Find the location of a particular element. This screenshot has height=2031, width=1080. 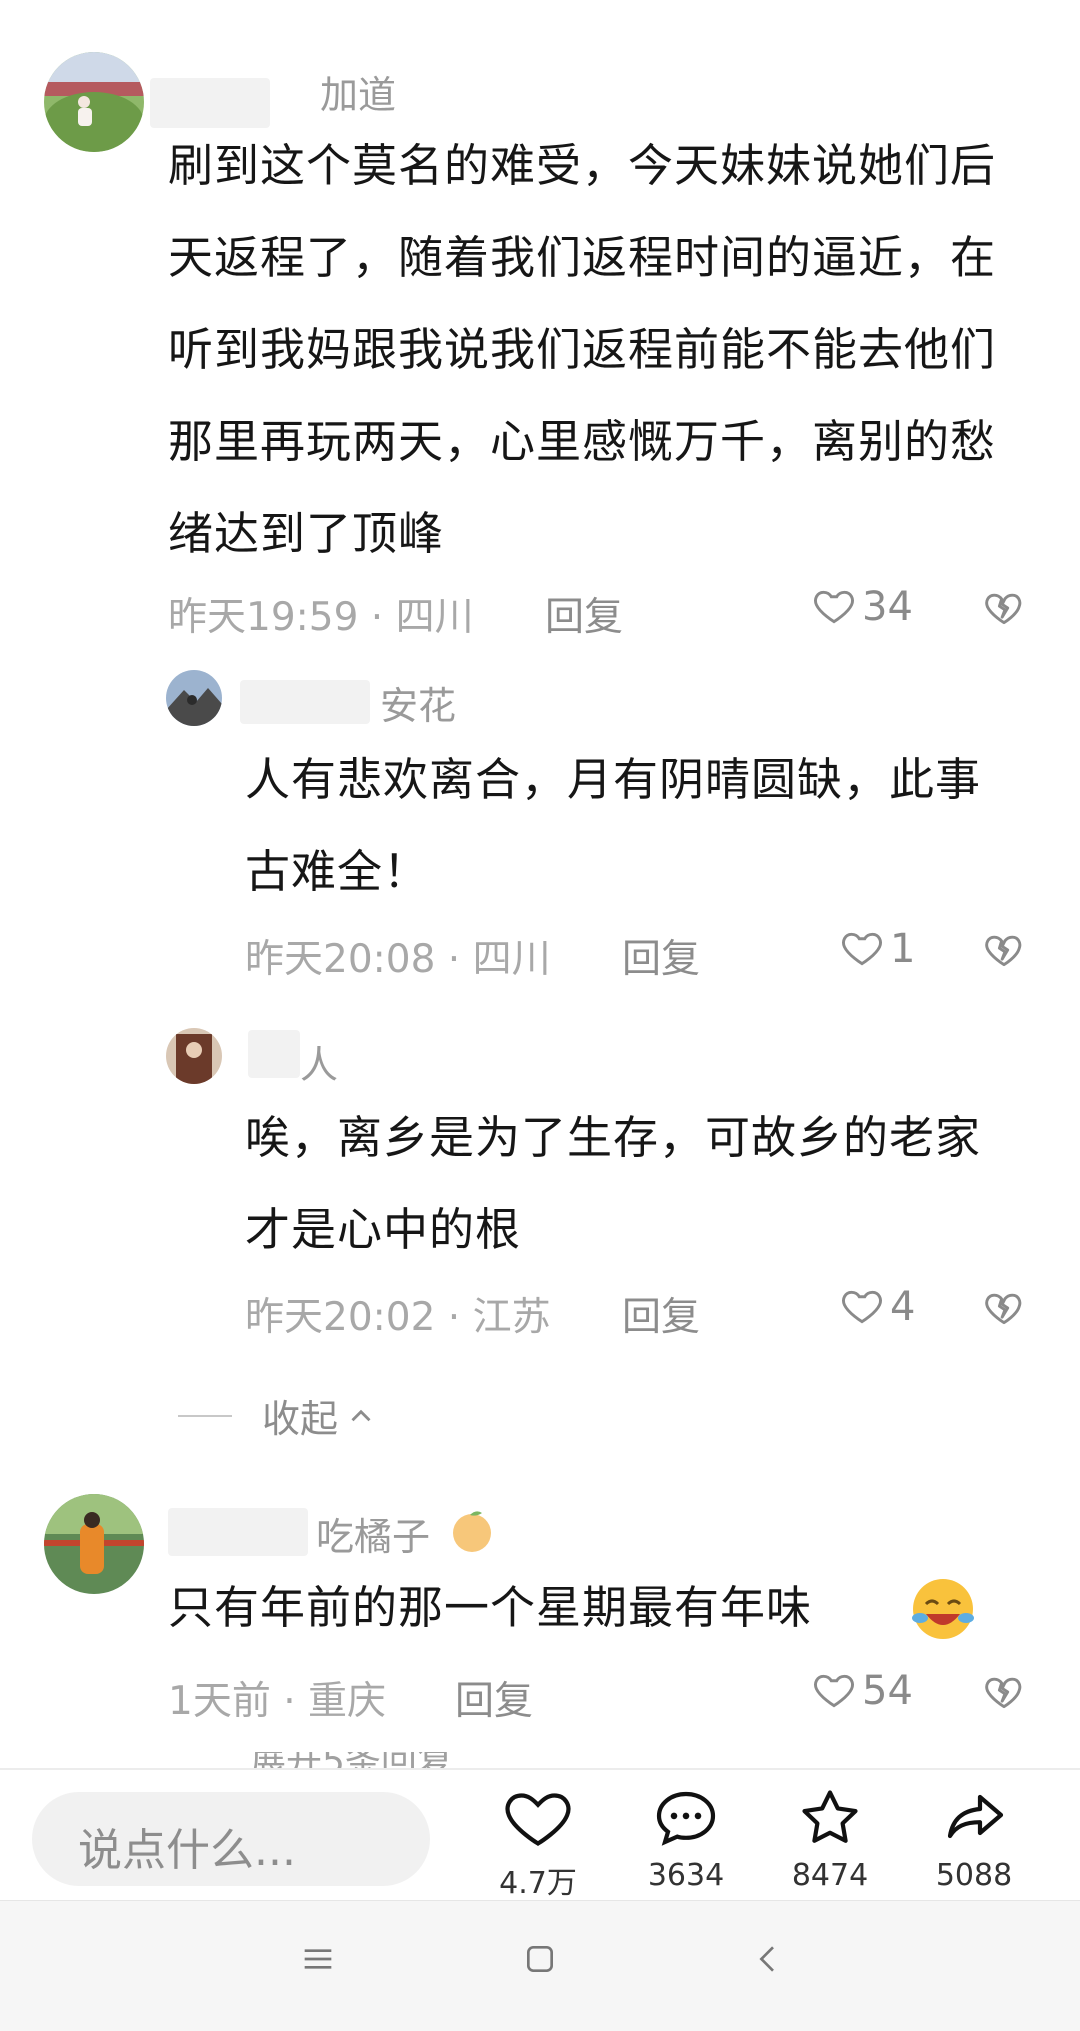

home-square-icon is located at coordinates (540, 1959).